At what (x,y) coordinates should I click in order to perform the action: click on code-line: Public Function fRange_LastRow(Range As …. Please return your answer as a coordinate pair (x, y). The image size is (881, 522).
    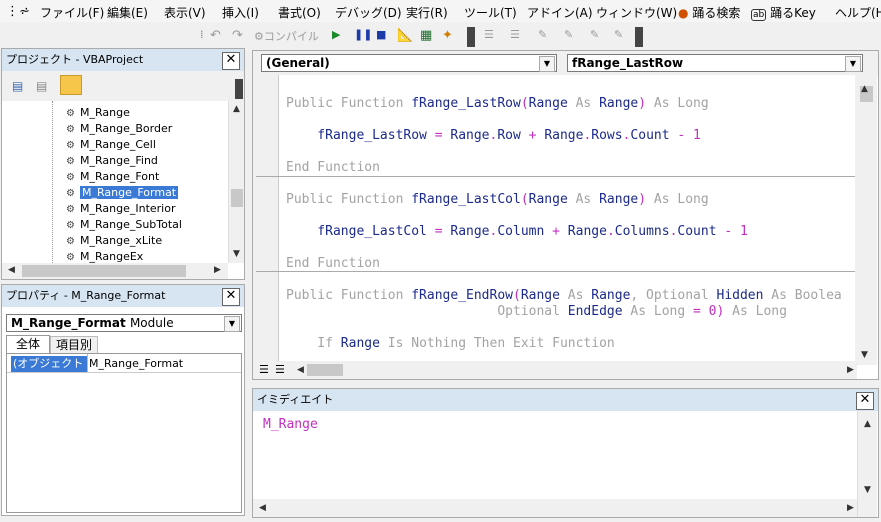
    Looking at the image, I should click on (497, 103).